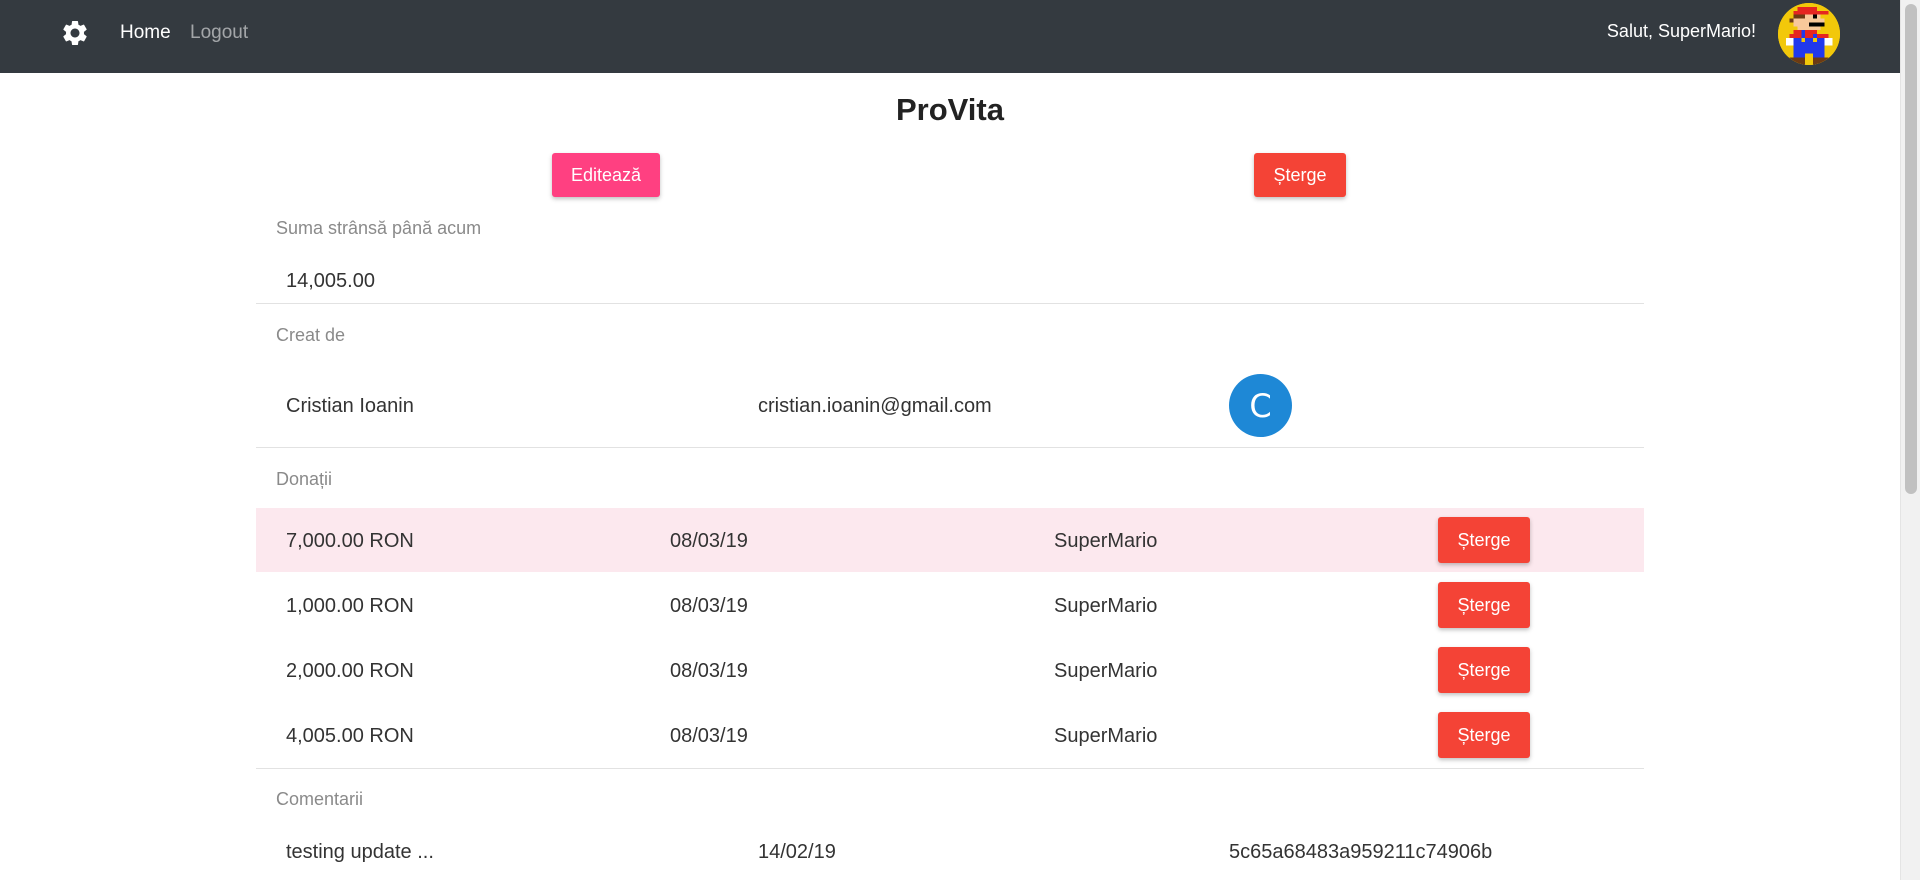 This screenshot has height=880, width=1920. I want to click on delete-campaign-button: Șterge, so click(1300, 175).